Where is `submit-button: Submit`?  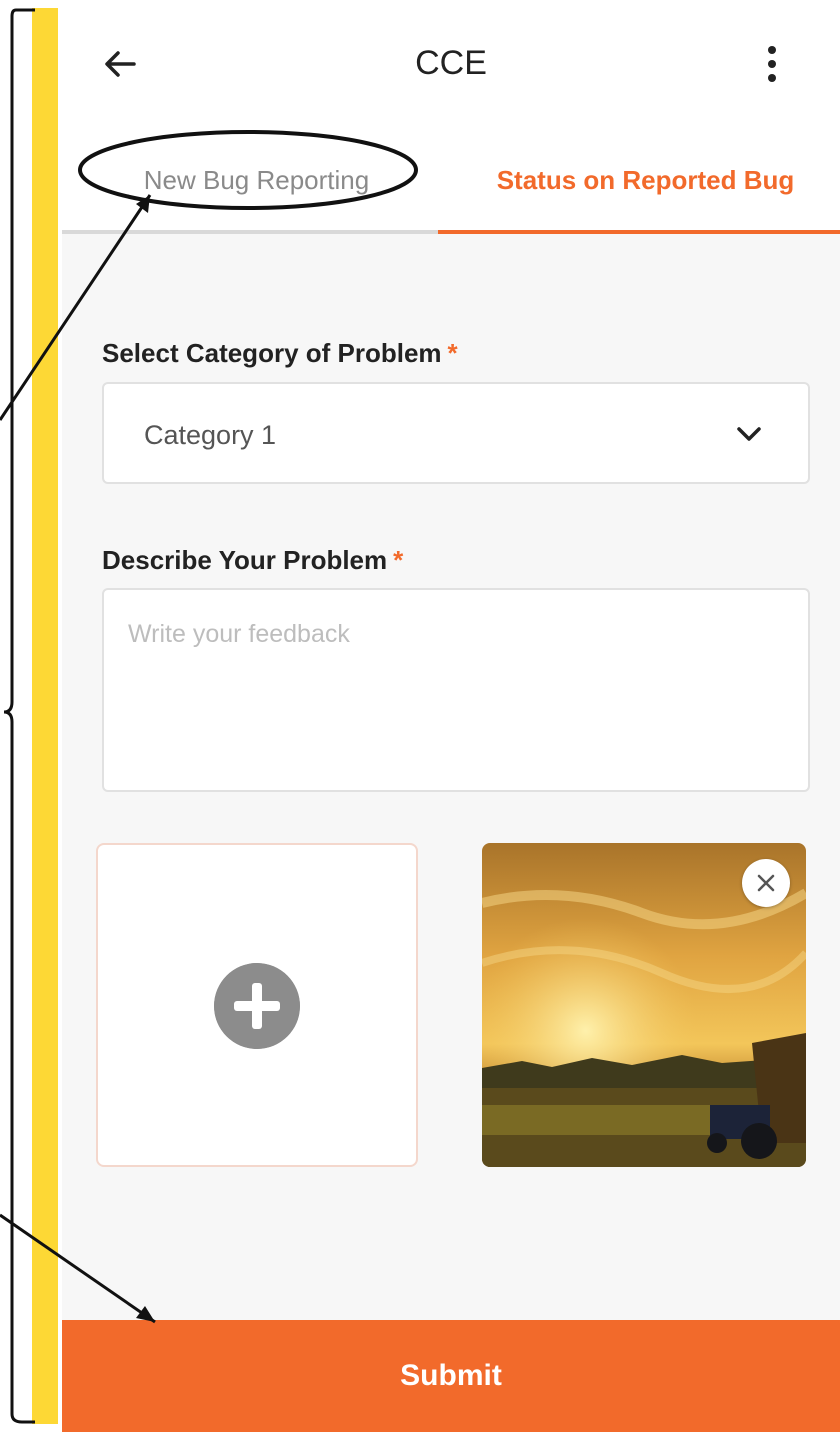
submit-button: Submit is located at coordinates (451, 1376).